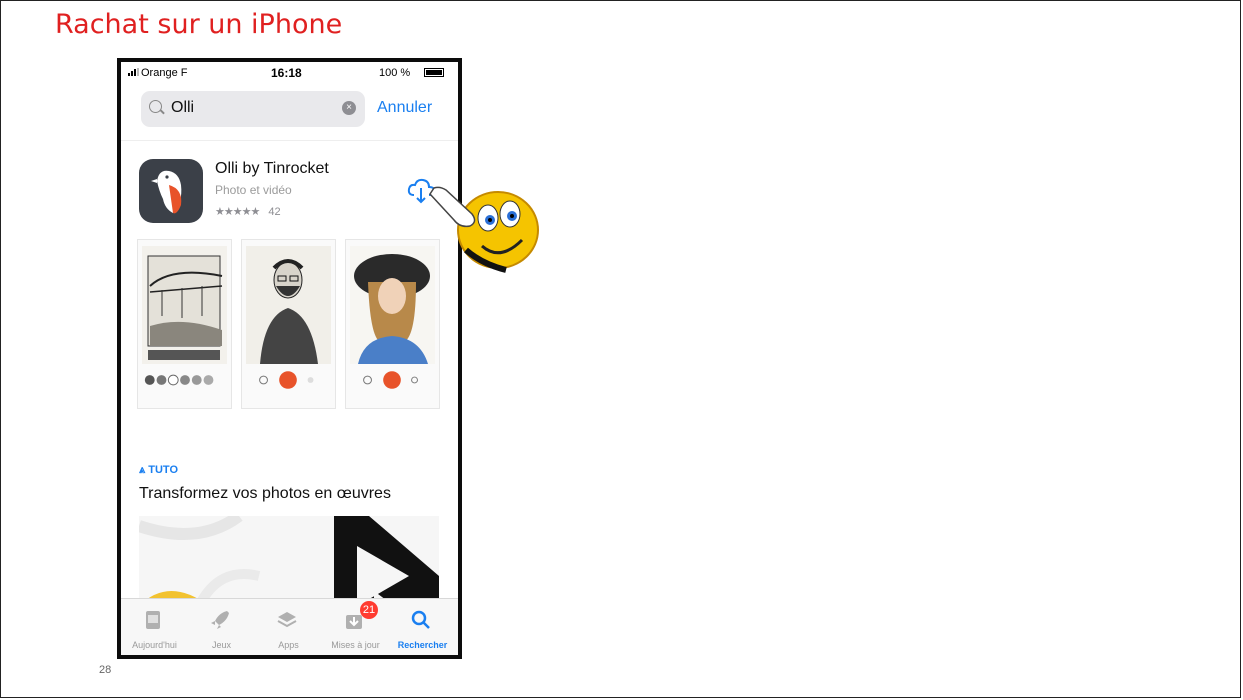 The width and height of the screenshot is (1243, 700). I want to click on tab-updates: 21 Mises à jour, so click(355, 627).